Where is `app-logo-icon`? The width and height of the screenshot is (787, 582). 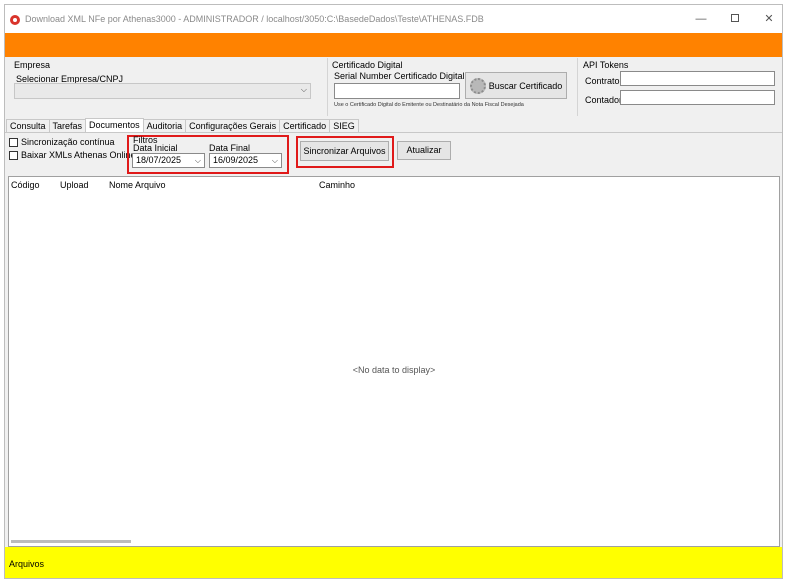 app-logo-icon is located at coordinates (15, 20).